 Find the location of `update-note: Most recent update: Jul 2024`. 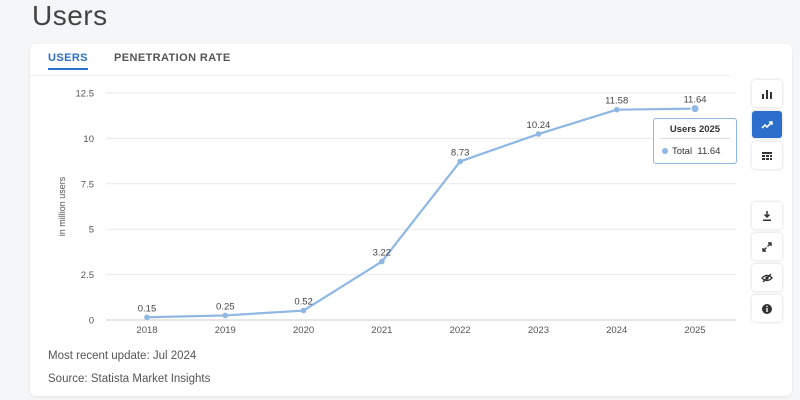

update-note: Most recent update: Jul 2024 is located at coordinates (122, 356).